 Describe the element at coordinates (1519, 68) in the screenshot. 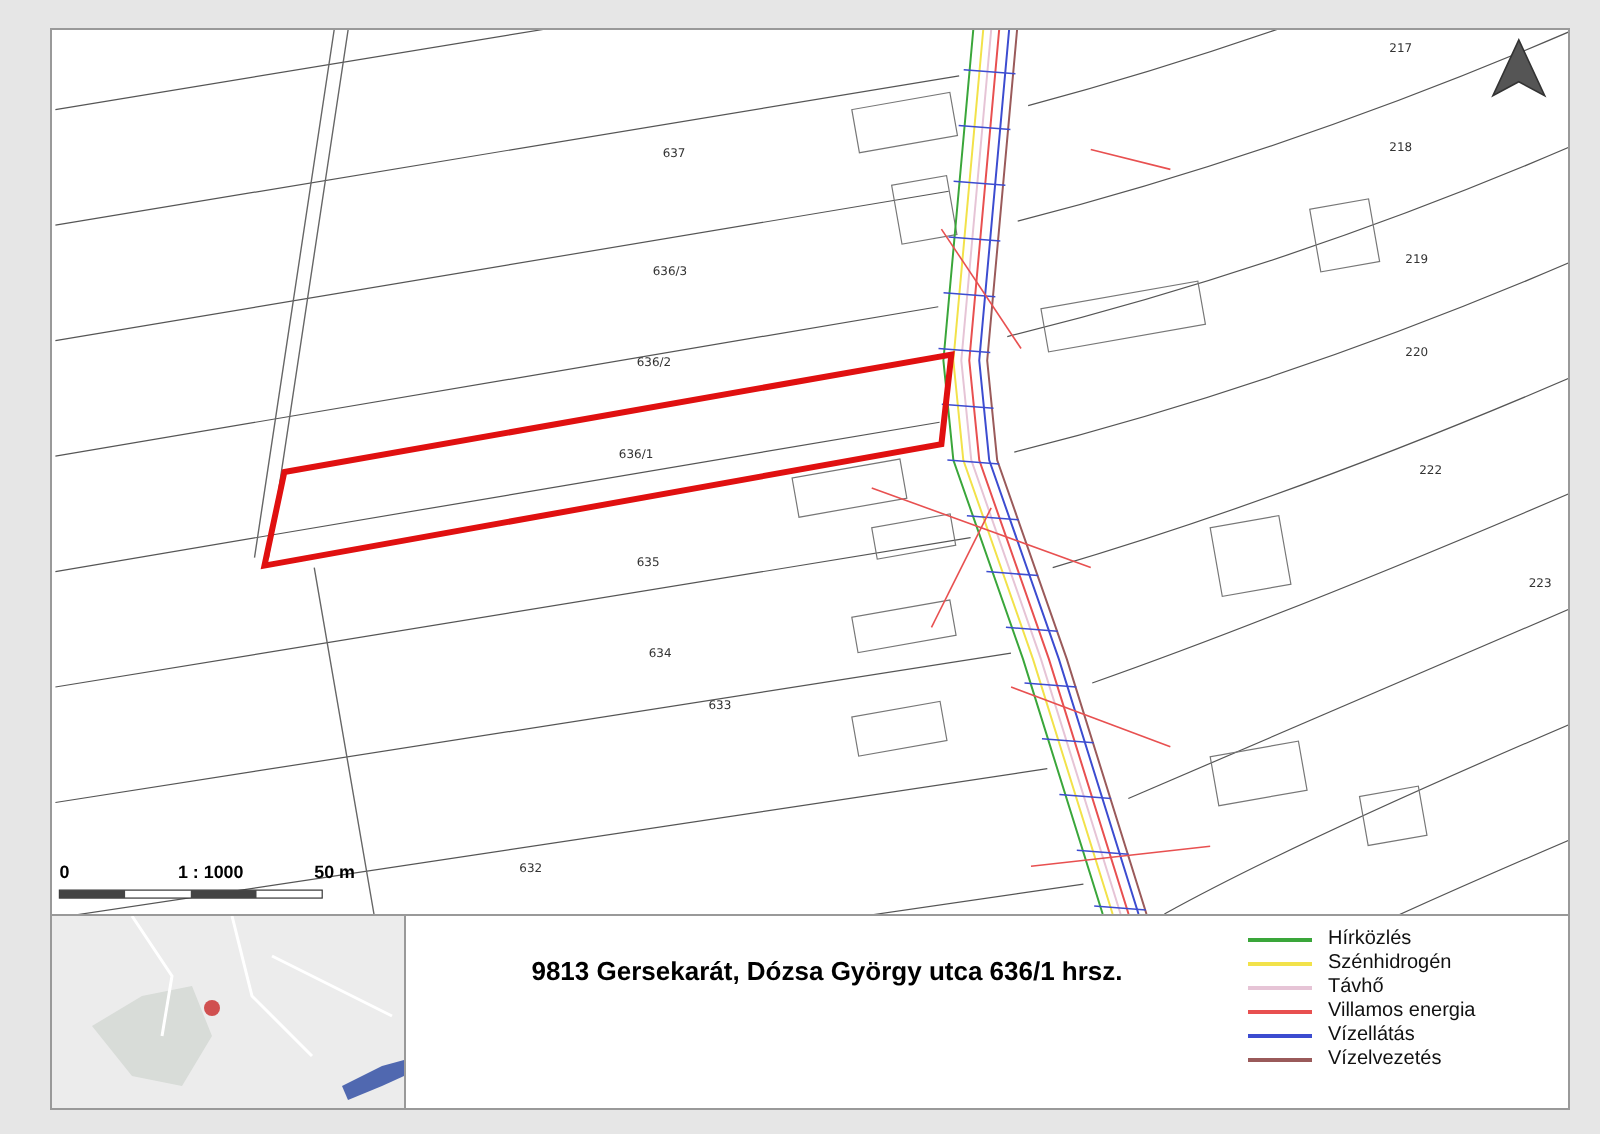

I see `north-arrow-icon` at that location.